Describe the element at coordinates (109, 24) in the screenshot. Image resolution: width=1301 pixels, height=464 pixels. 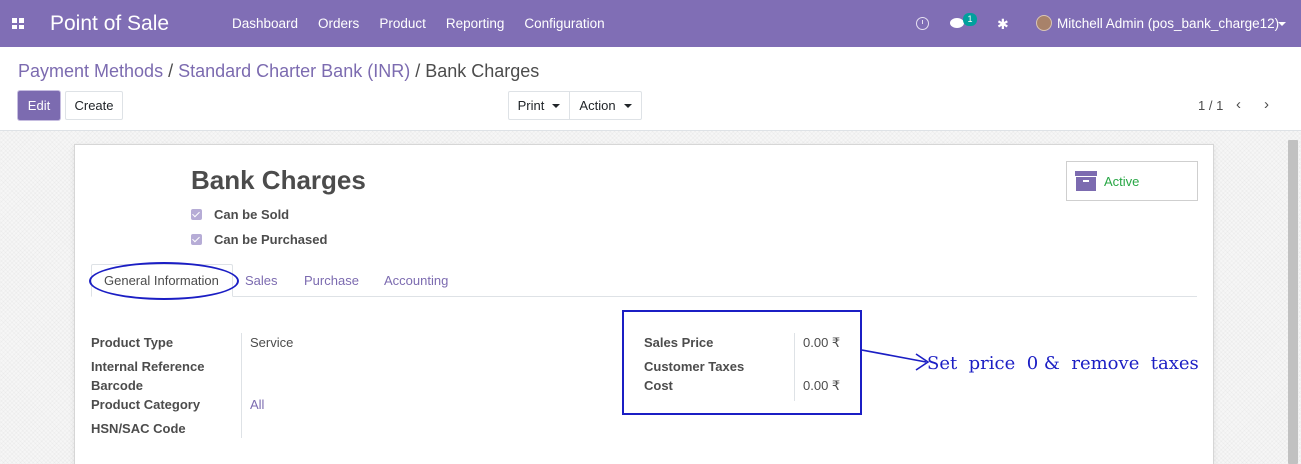
I see `app-name: Point of Sale` at that location.